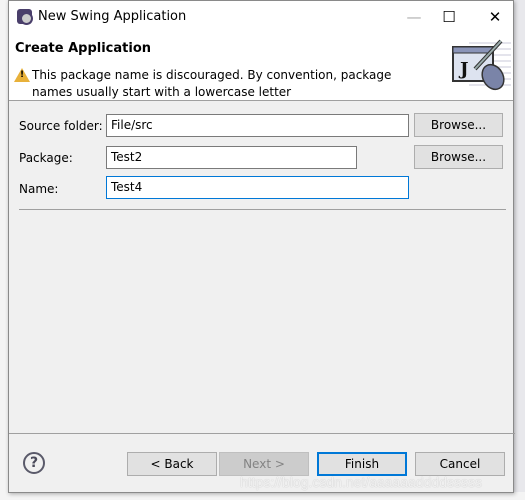 Image resolution: width=525 pixels, height=500 pixels. I want to click on close-button: ✕, so click(495, 17).